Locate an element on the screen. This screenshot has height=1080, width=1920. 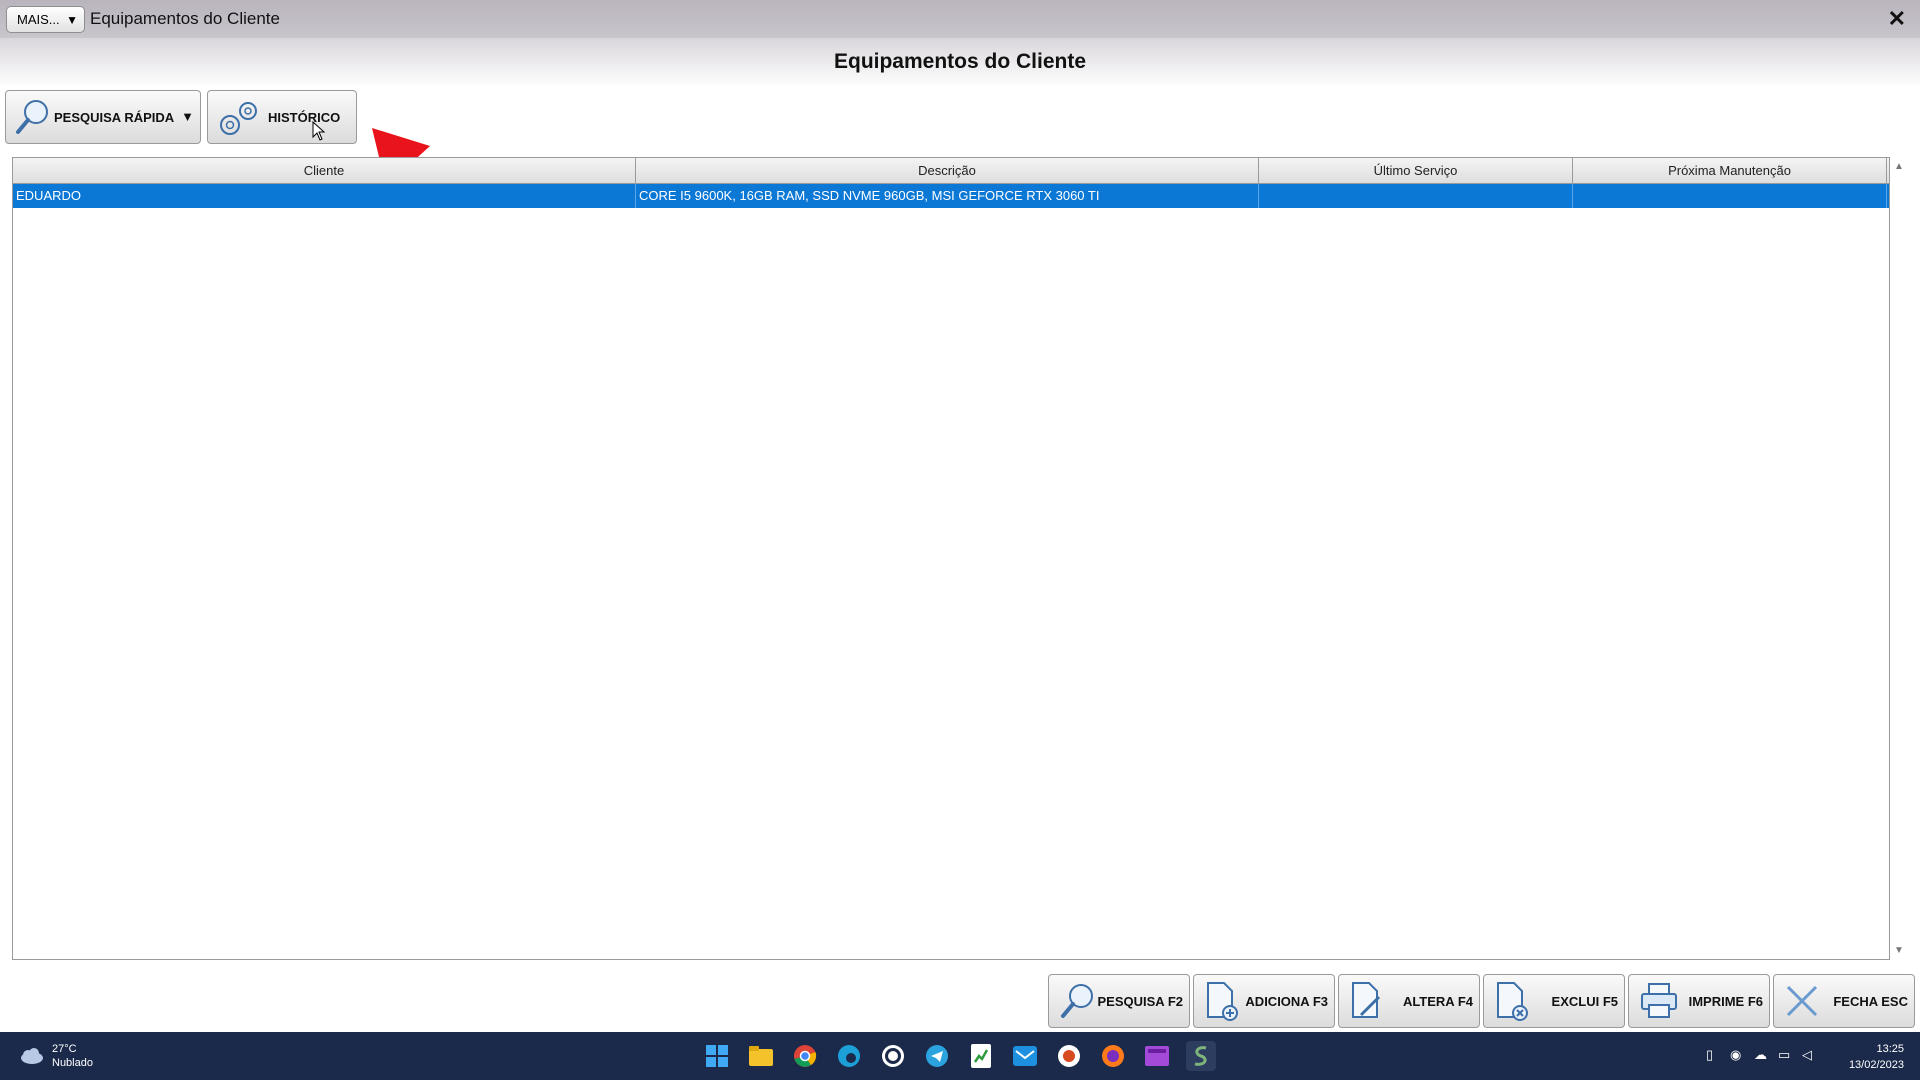
cell-client: EDUARDO is located at coordinates (324, 196).